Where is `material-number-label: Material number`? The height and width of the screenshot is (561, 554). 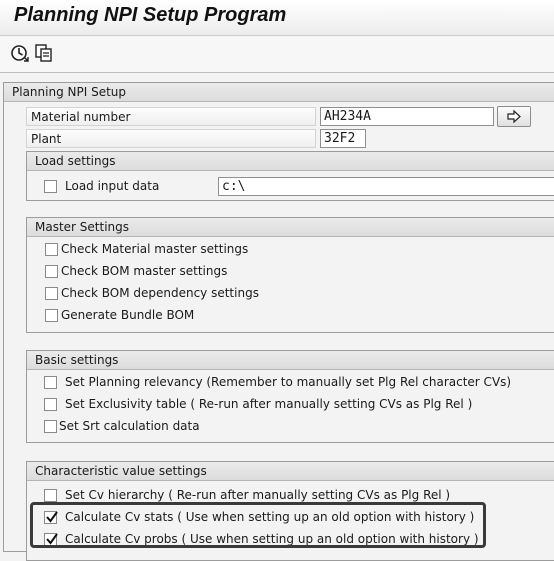 material-number-label: Material number is located at coordinates (171, 116).